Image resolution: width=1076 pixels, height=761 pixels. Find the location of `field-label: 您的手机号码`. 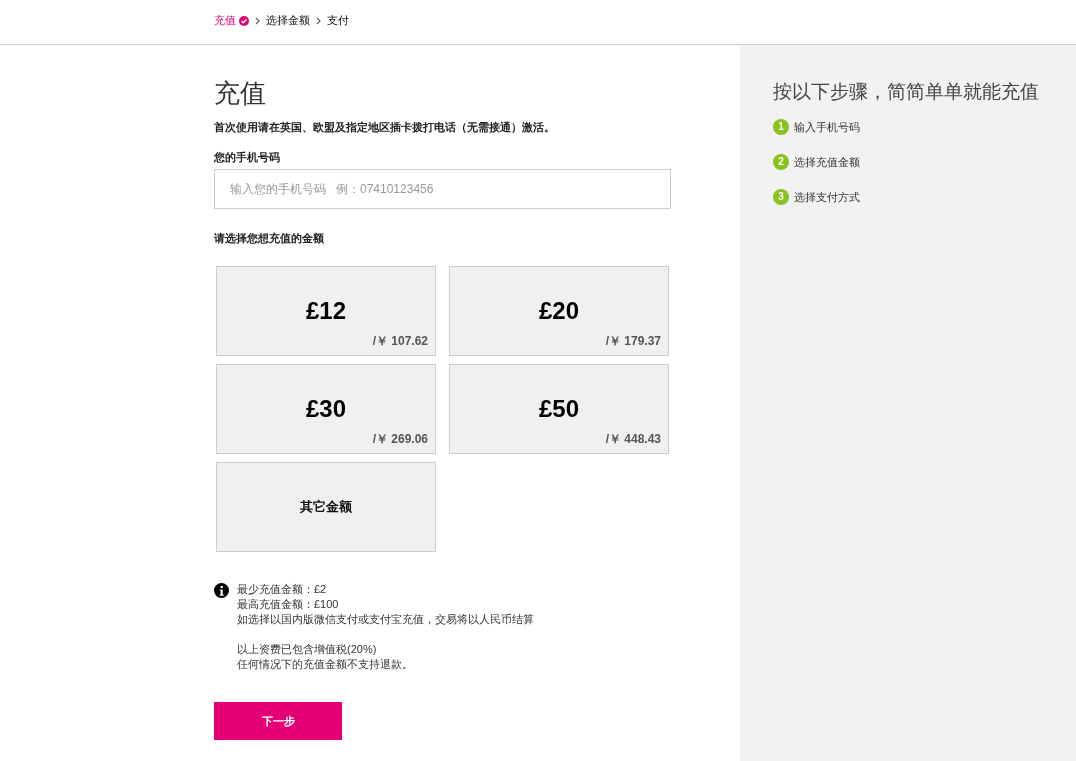

field-label: 您的手机号码 is located at coordinates (247, 157).